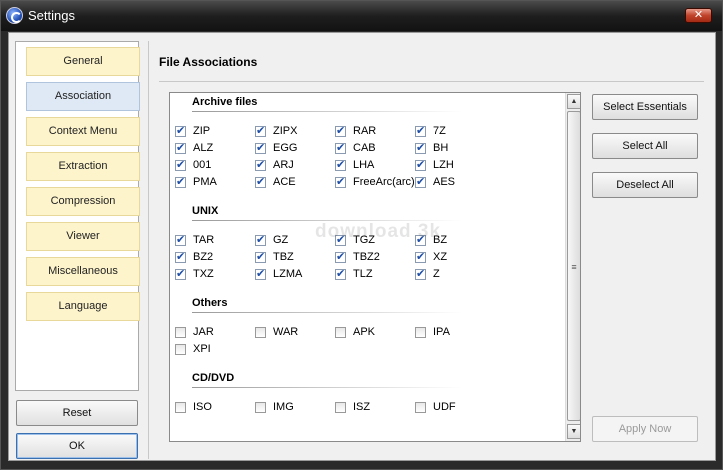 The image size is (723, 470). Describe the element at coordinates (83, 166) in the screenshot. I see `nav-item-extraction: Extraction` at that location.